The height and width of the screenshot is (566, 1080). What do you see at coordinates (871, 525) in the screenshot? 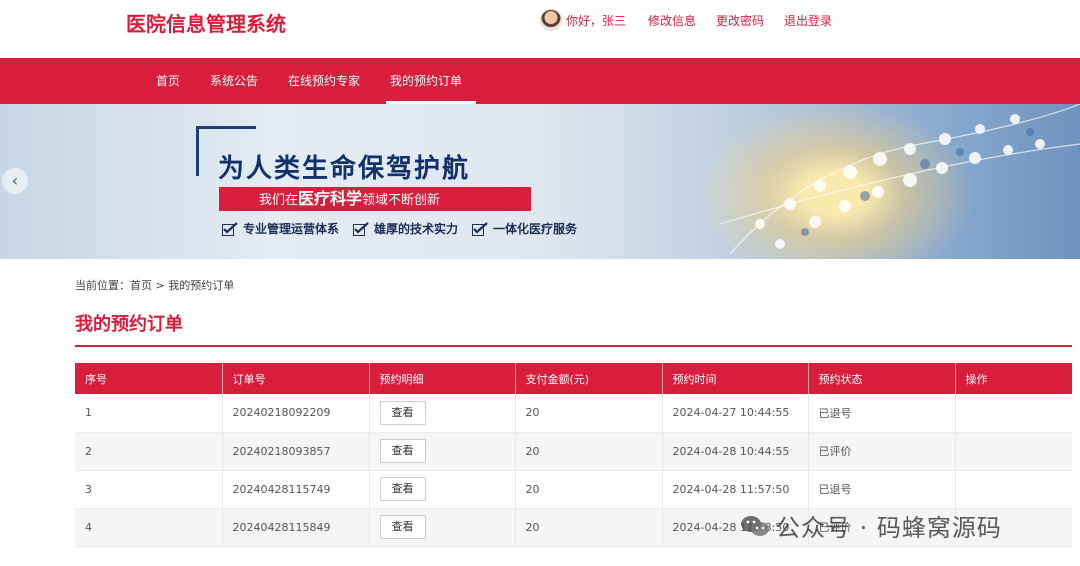
I see `watermark: 公众号 · 码蜂窝源码` at bounding box center [871, 525].